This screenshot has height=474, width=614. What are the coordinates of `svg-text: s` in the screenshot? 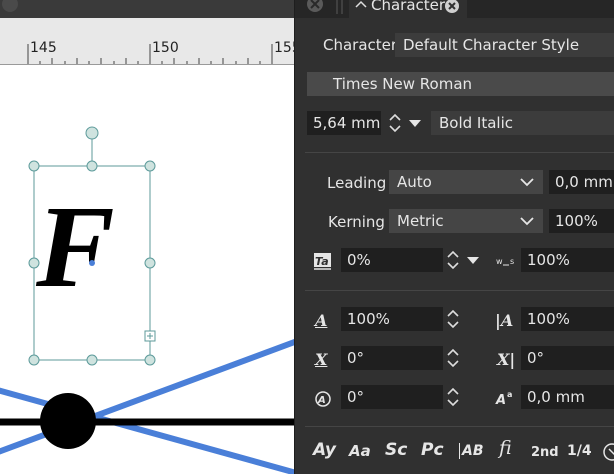 It's located at (512, 261).